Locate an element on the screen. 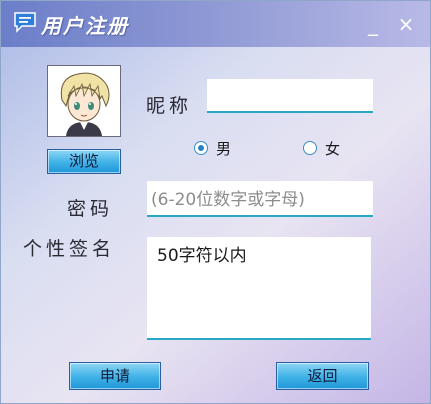  nickname-label: 昵称 is located at coordinates (169, 106).